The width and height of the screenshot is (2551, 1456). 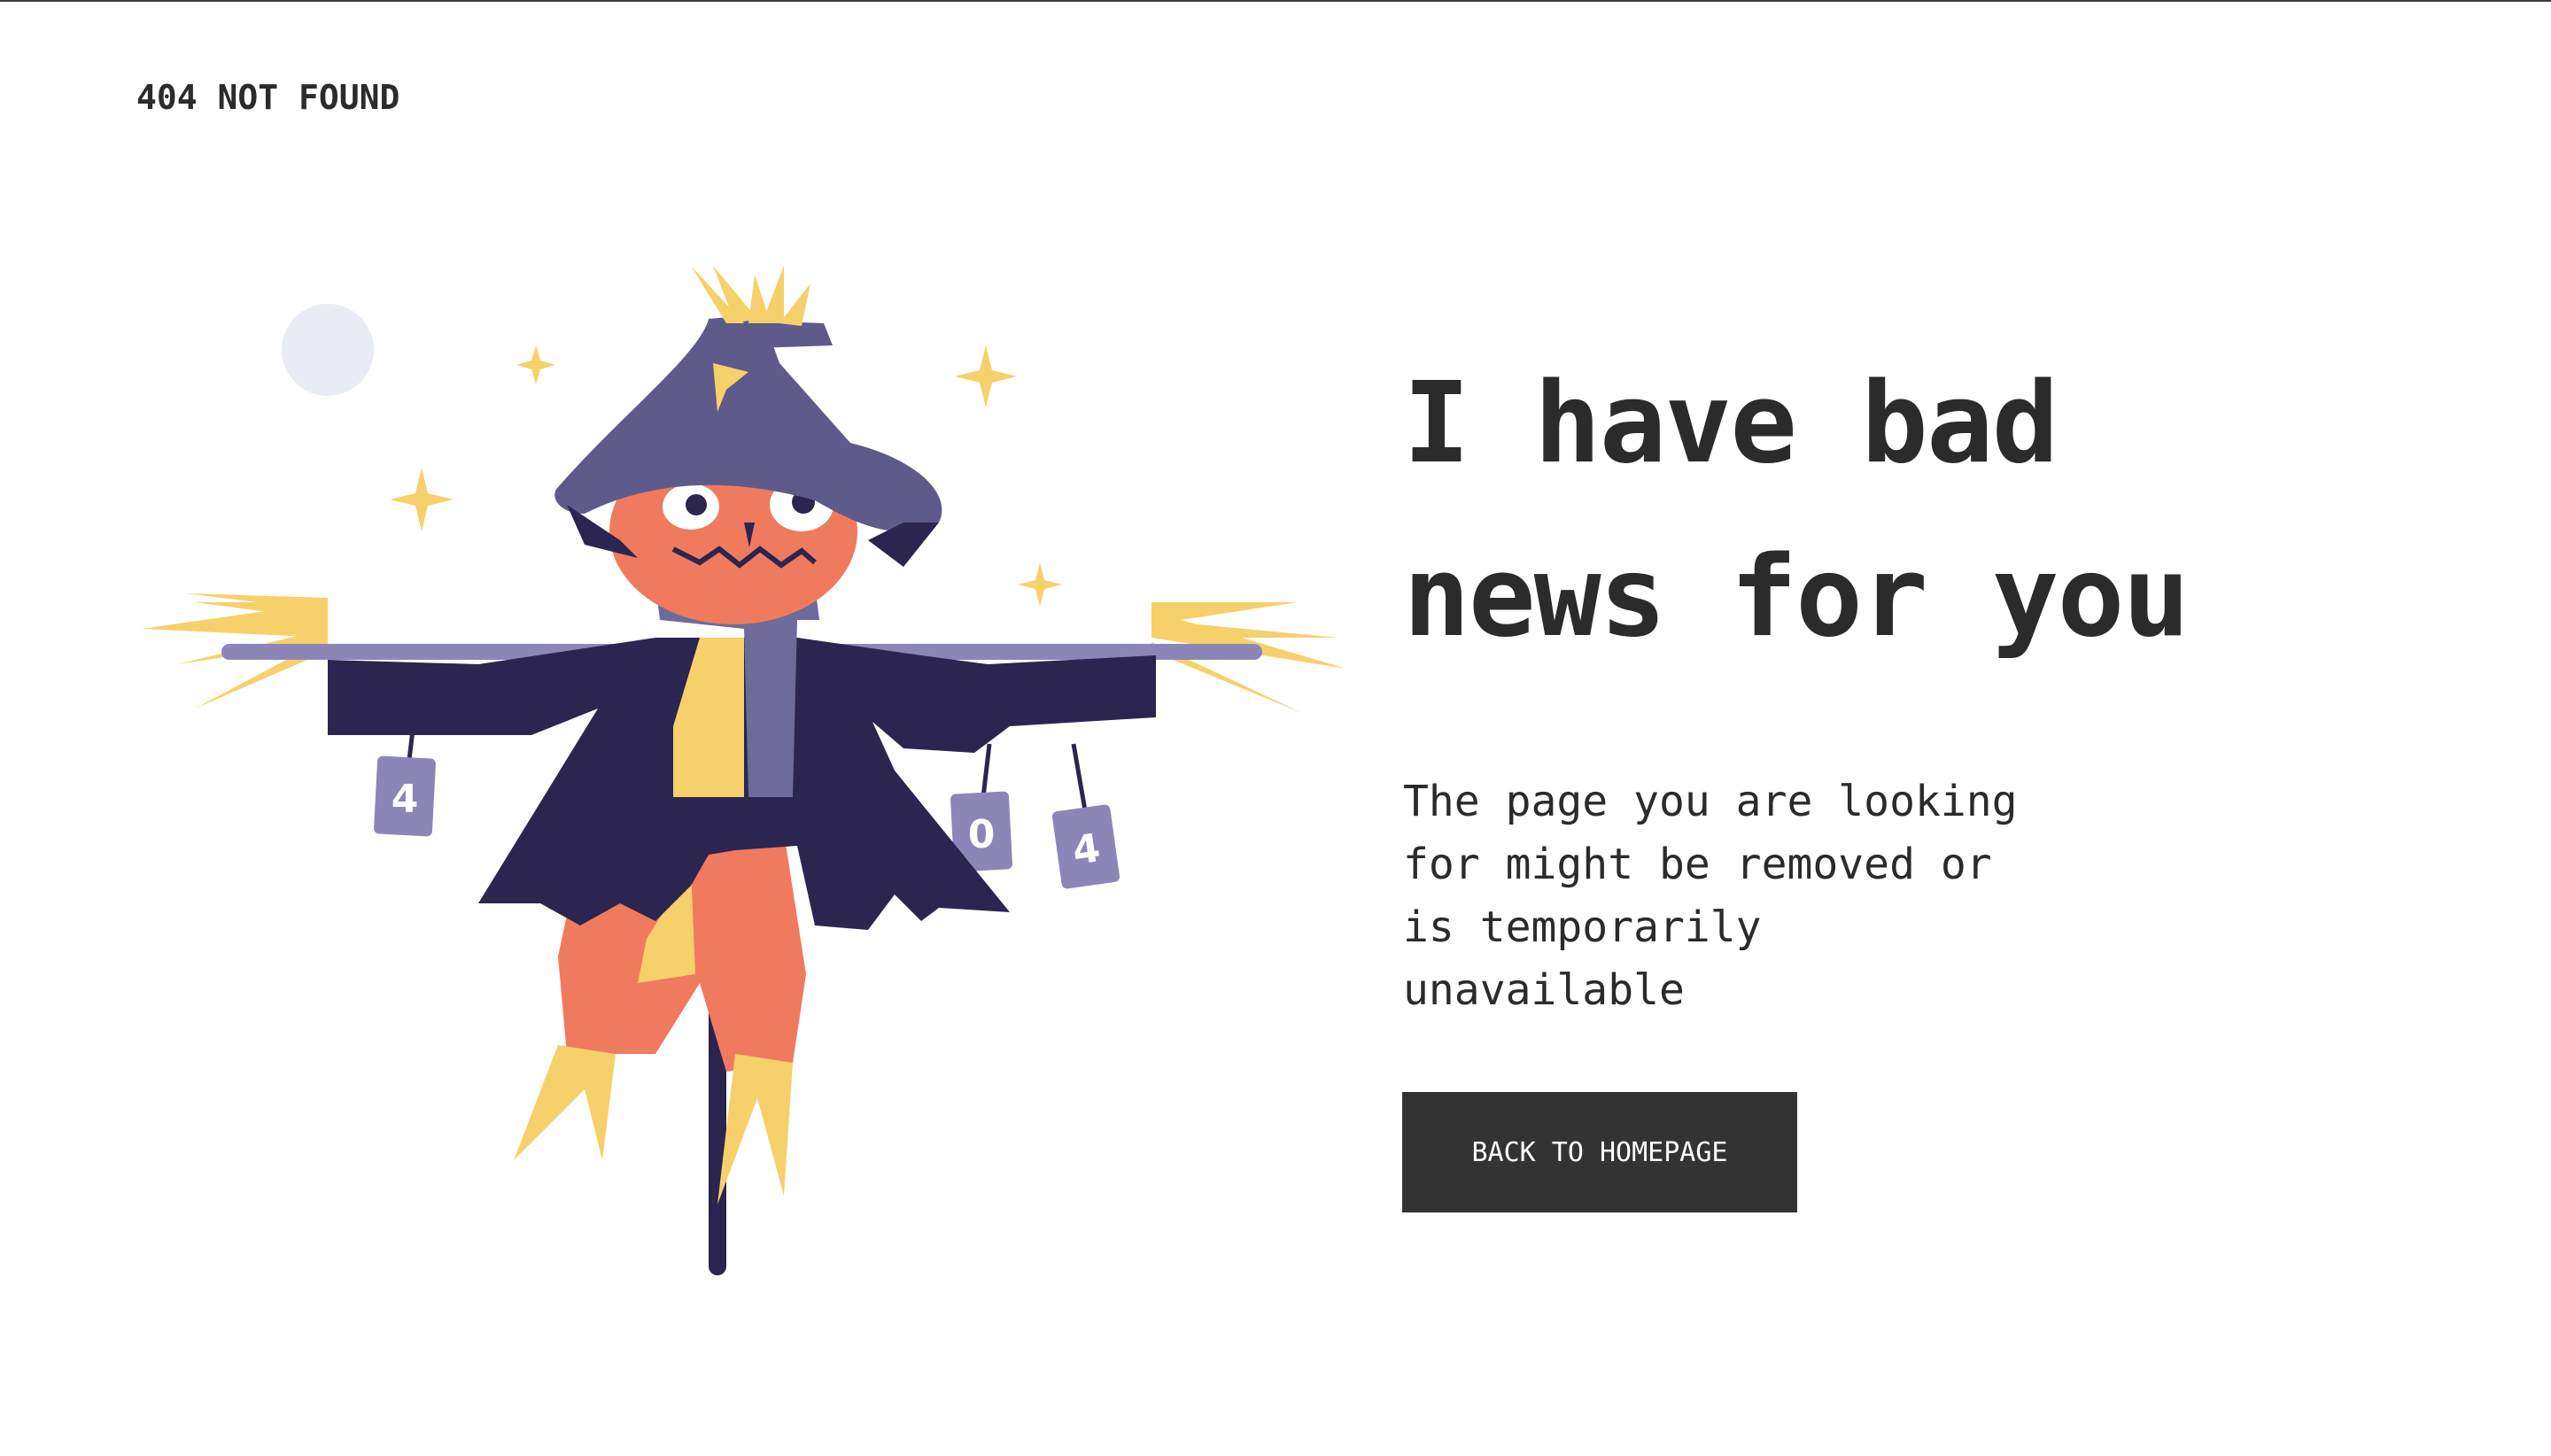 What do you see at coordinates (1731, 423) in the screenshot?
I see `page-title-line: I have bad` at bounding box center [1731, 423].